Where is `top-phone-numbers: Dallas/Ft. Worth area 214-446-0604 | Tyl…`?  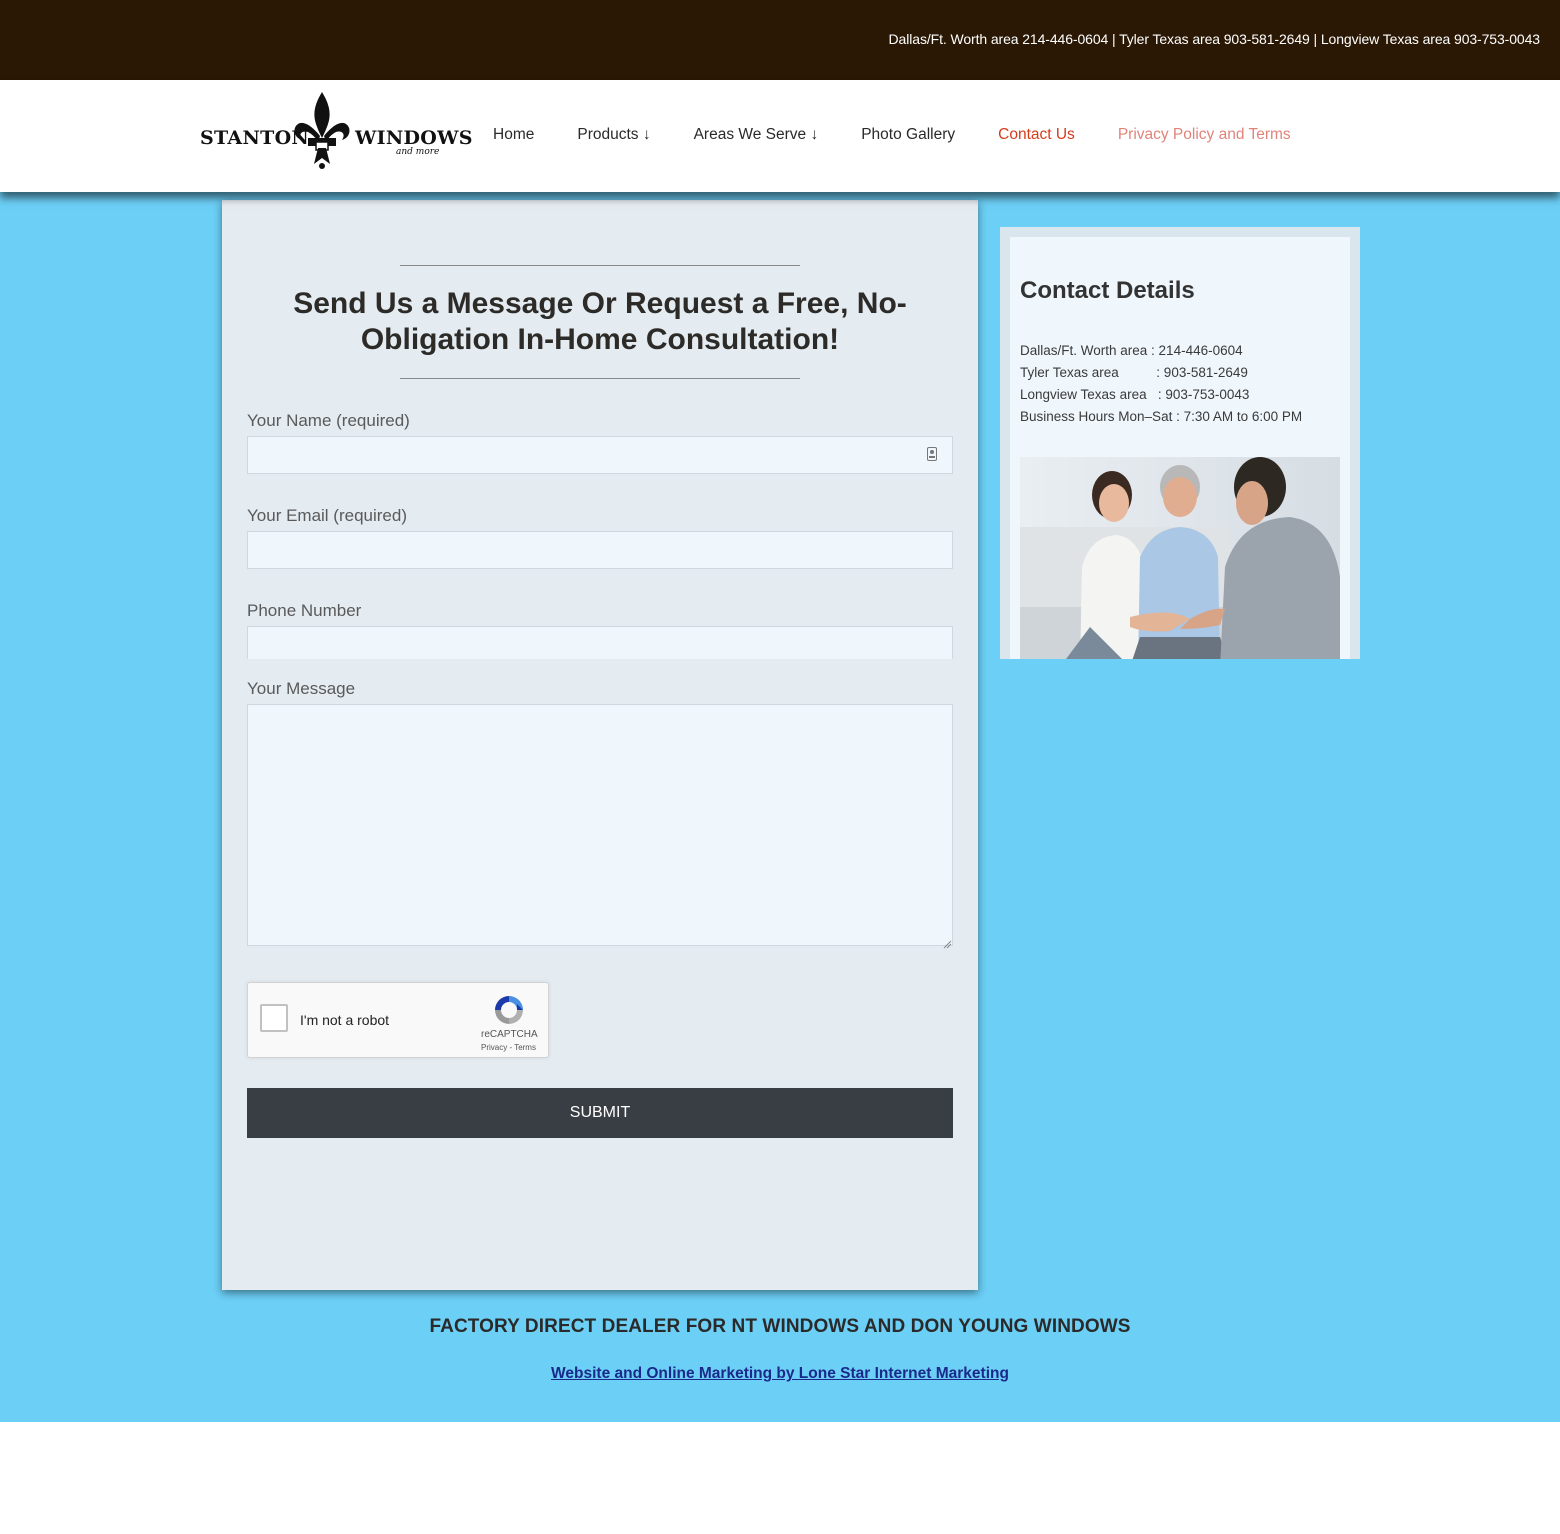
top-phone-numbers: Dallas/Ft. Worth area 214-446-0604 | Tyl… is located at coordinates (1214, 39).